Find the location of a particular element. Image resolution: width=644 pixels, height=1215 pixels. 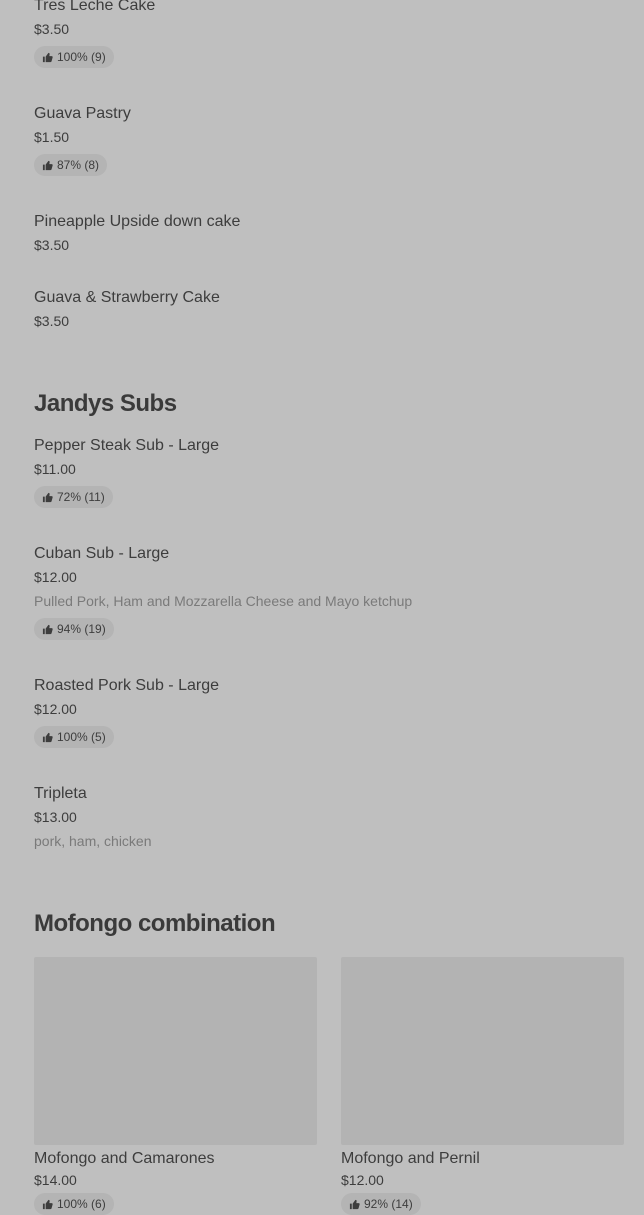

rating-badge: 100% (6) is located at coordinates (74, 1204).